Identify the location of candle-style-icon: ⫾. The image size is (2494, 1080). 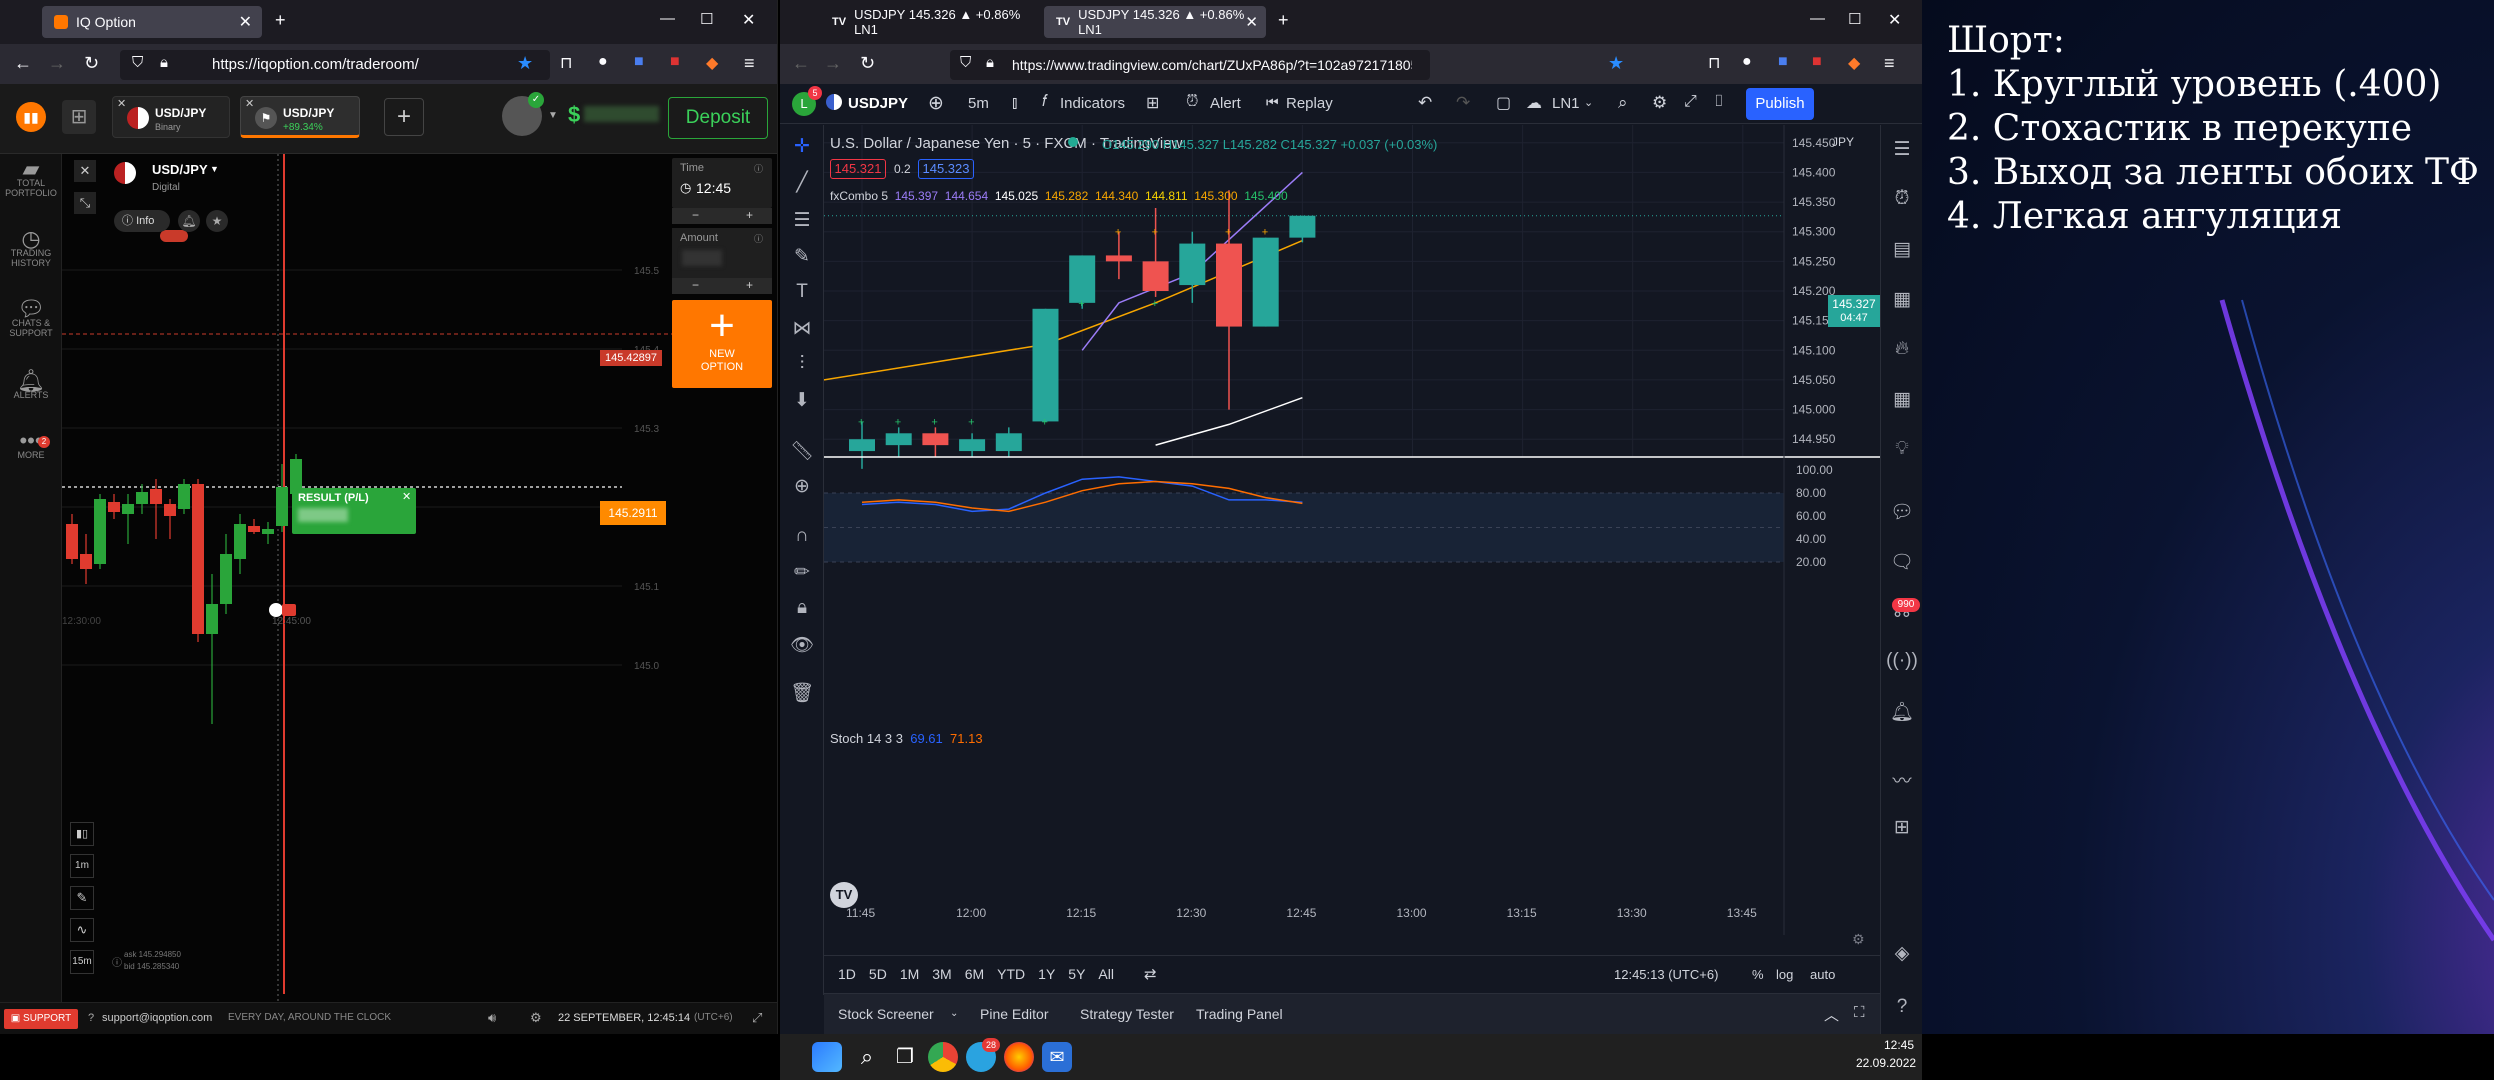
(1014, 103).